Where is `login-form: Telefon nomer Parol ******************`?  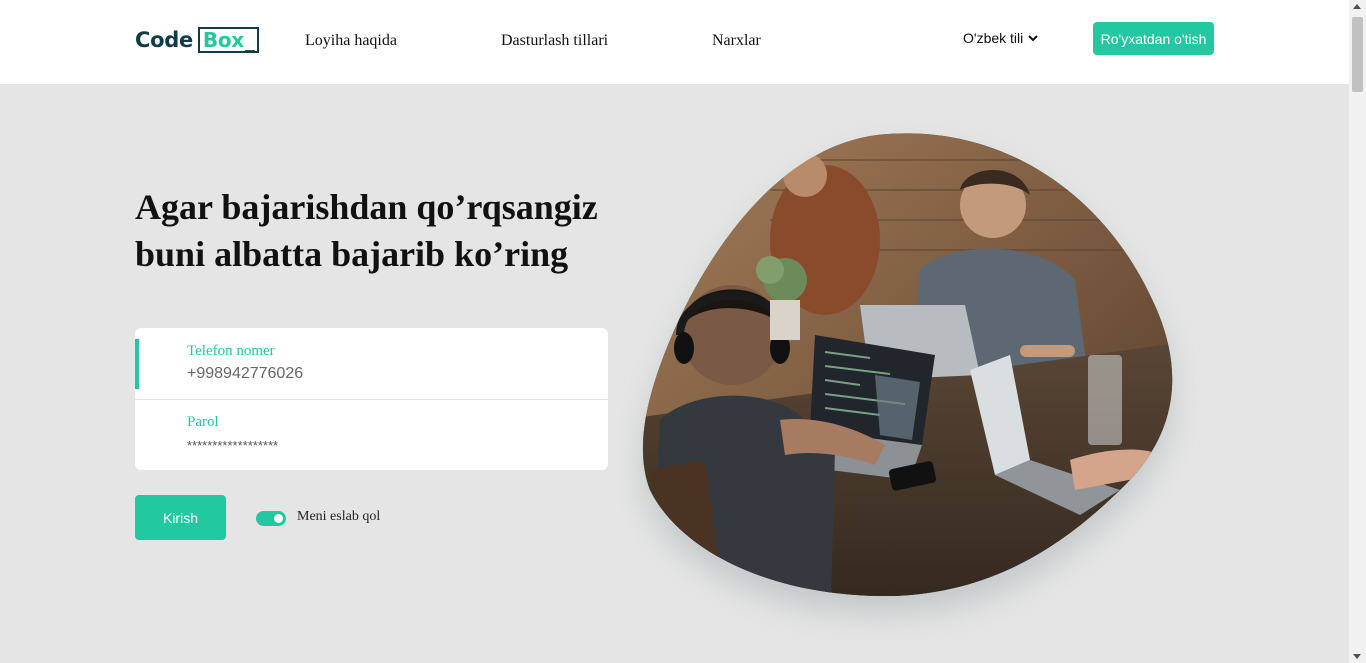 login-form: Telefon nomer Parol ****************** is located at coordinates (371, 399).